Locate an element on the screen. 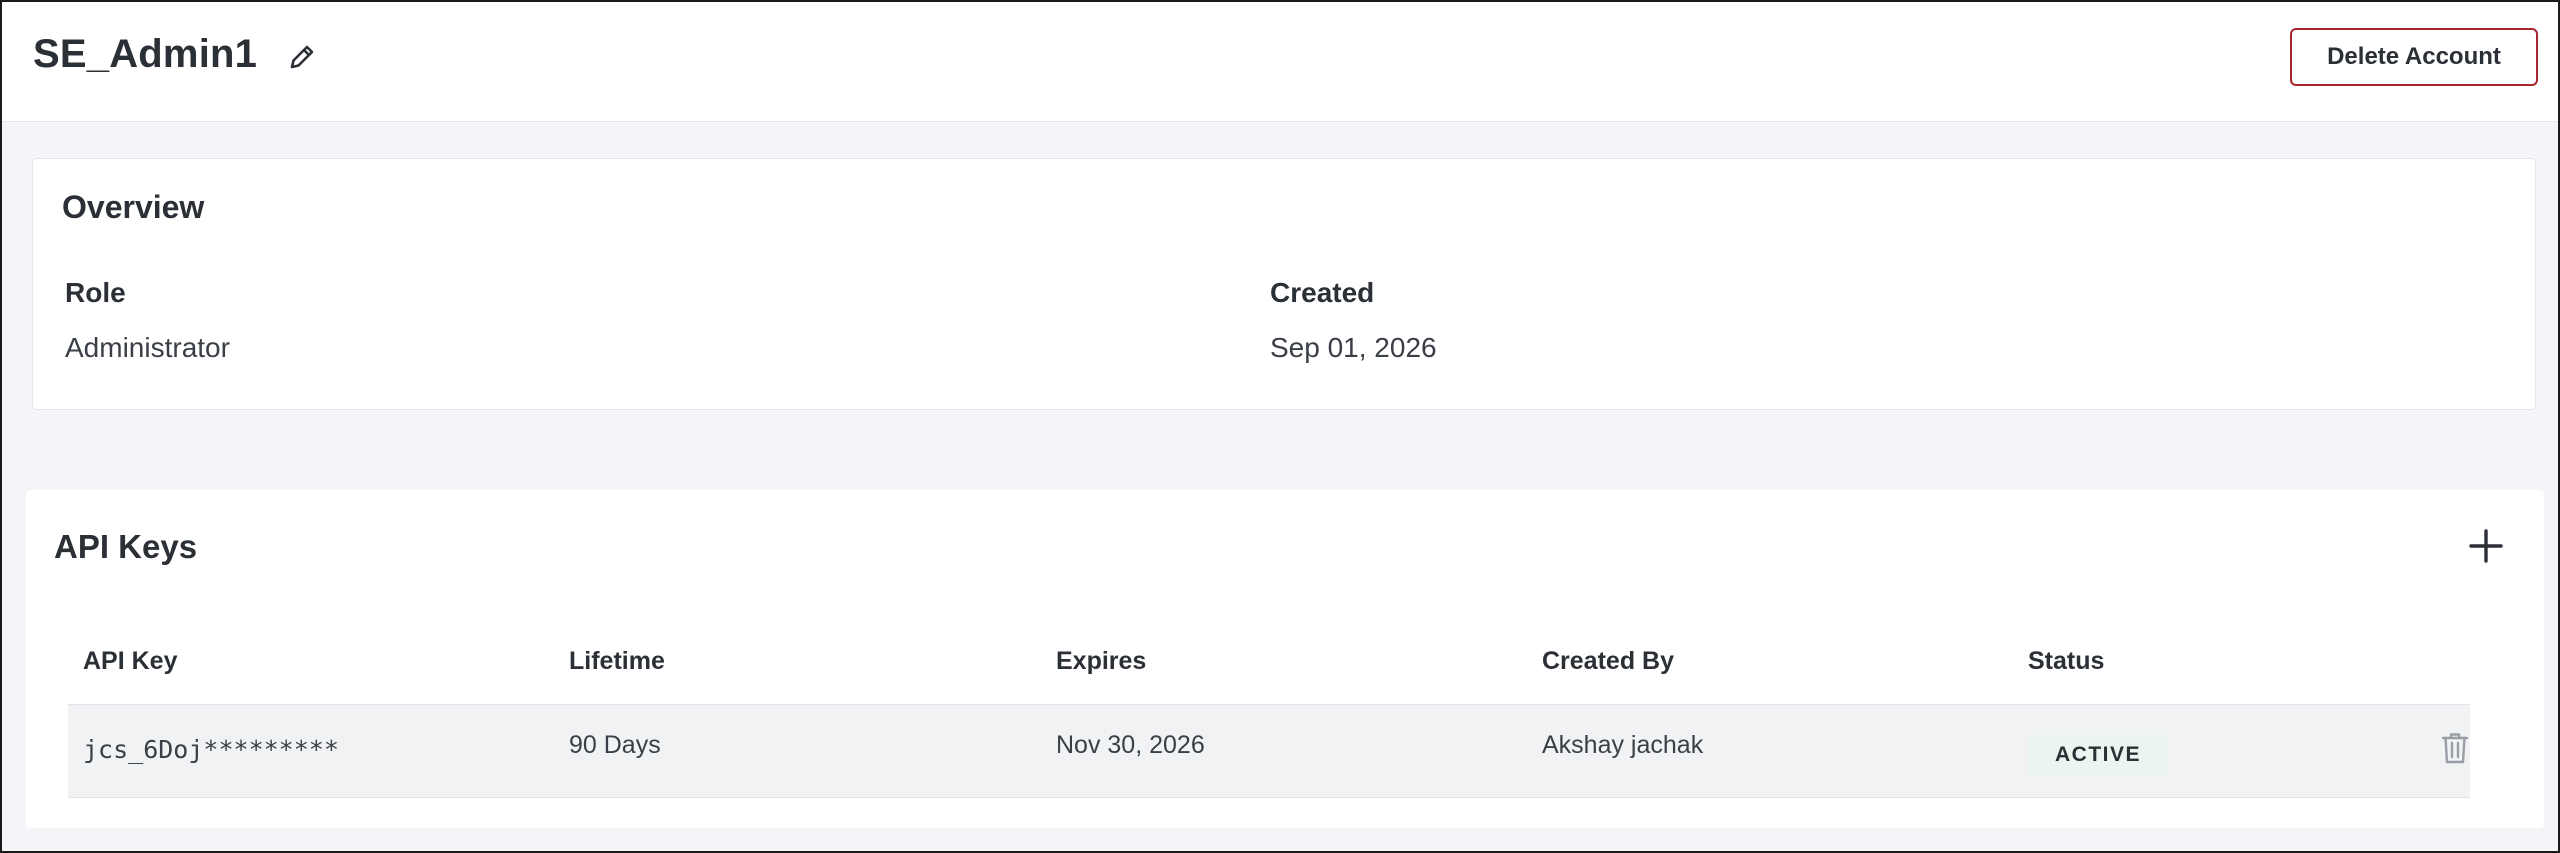 This screenshot has height=853, width=2560. overview-title: Overview is located at coordinates (133, 207).